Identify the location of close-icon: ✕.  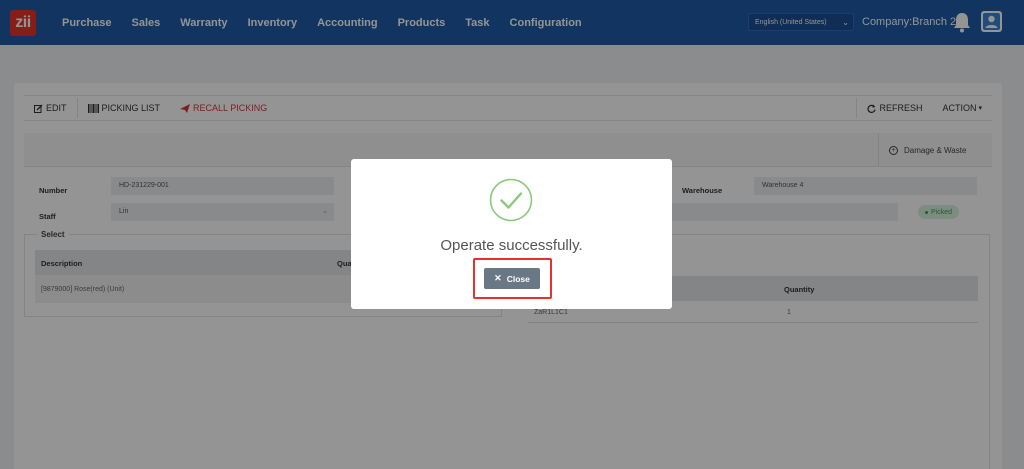
(498, 278).